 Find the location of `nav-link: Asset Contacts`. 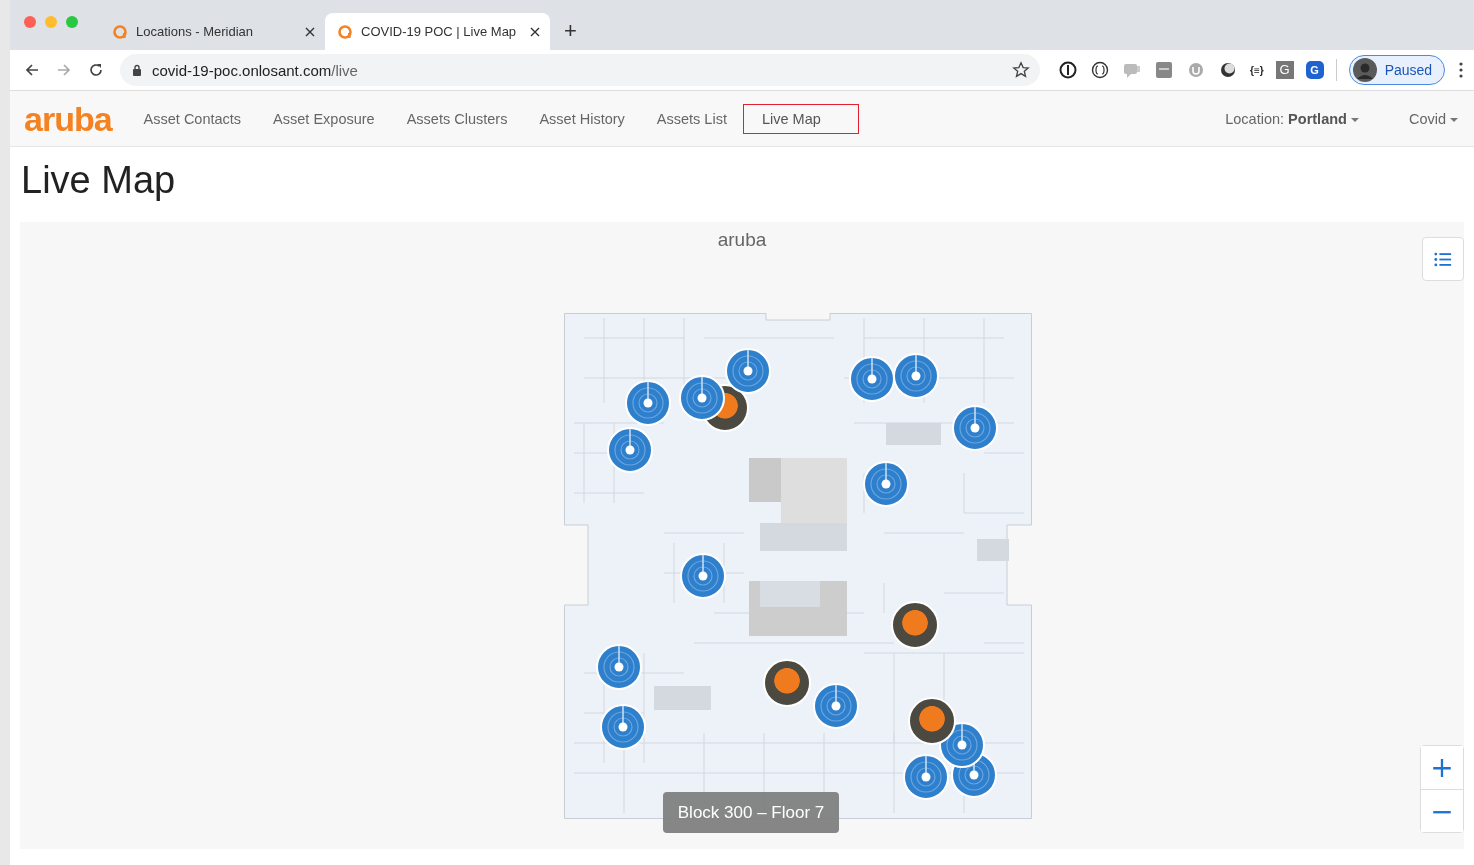

nav-link: Asset Contacts is located at coordinates (192, 118).